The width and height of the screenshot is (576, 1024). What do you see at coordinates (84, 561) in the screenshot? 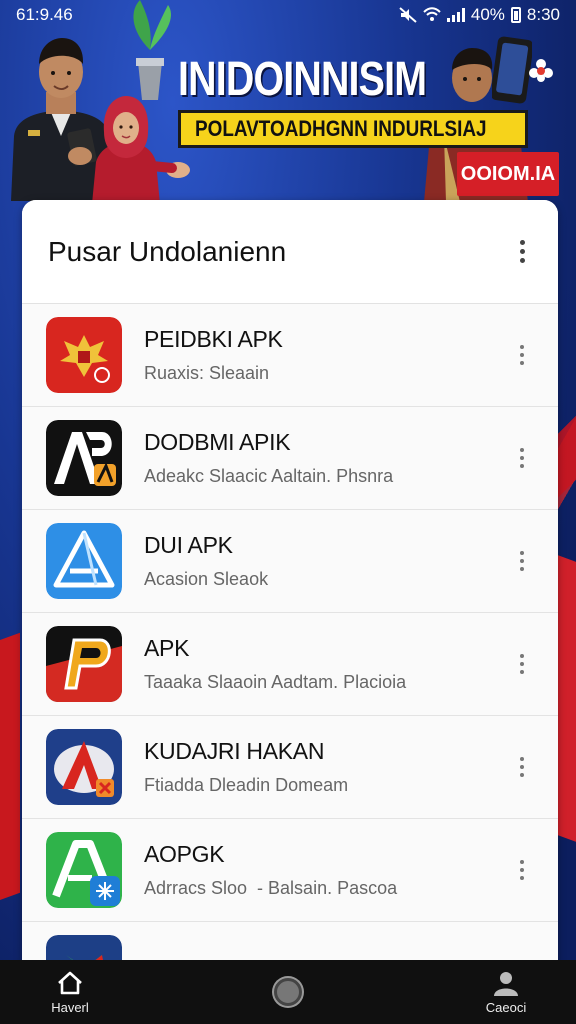
I see `triangle-a-icon` at bounding box center [84, 561].